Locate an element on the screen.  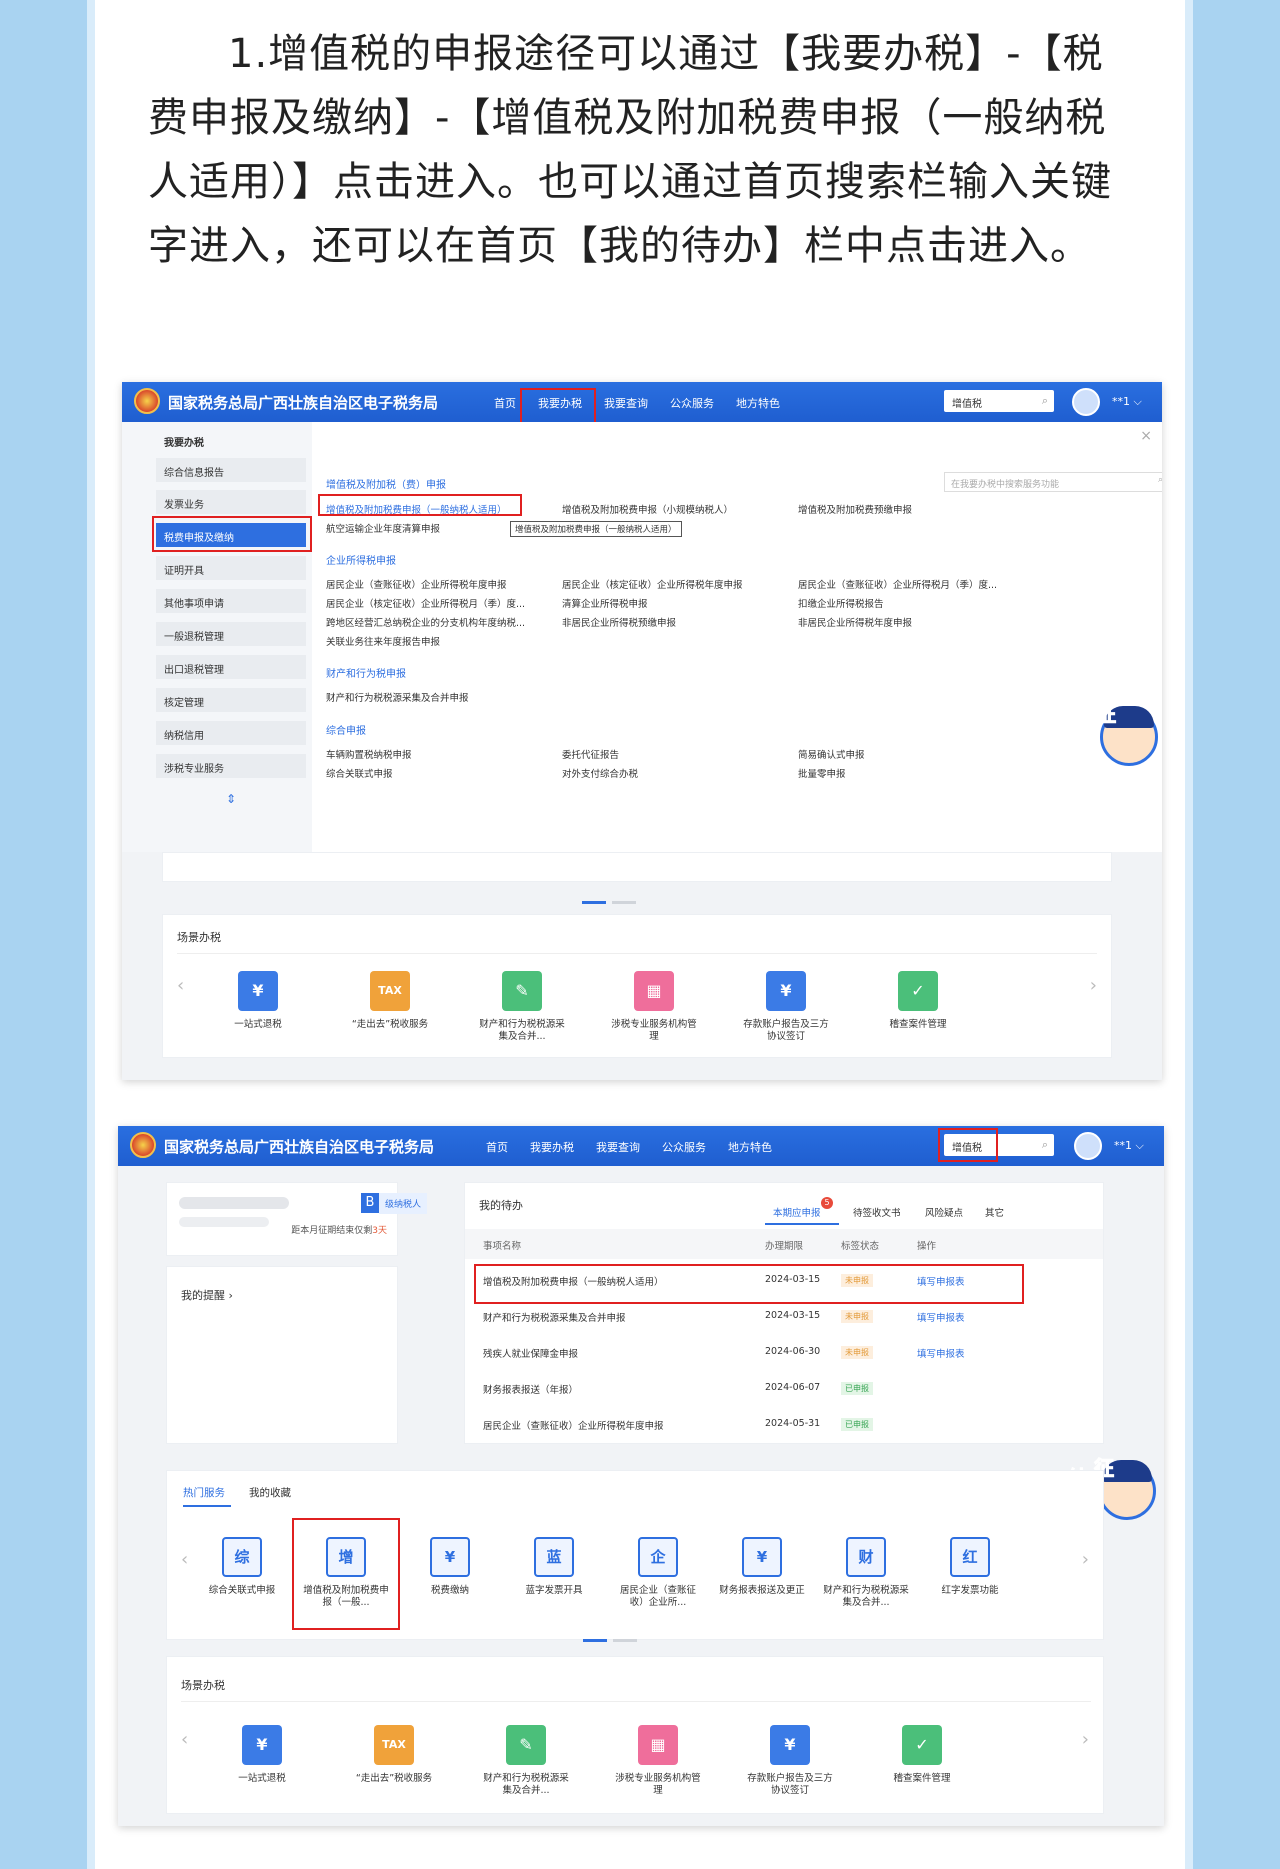
combined-declare-icon: 综 is located at coordinates (242, 1557).